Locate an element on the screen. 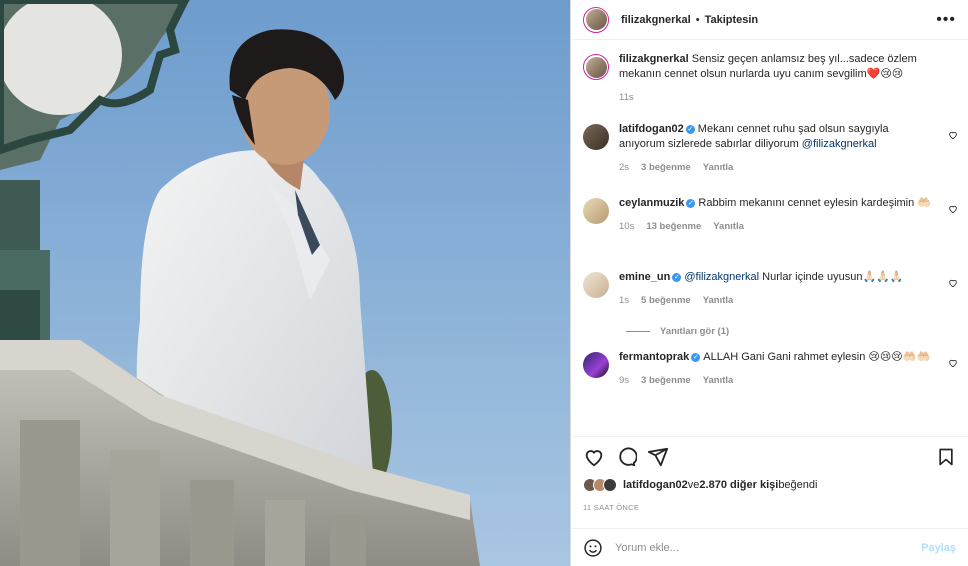 This screenshot has width=968, height=566. follow-status: Takiptesin is located at coordinates (732, 20).